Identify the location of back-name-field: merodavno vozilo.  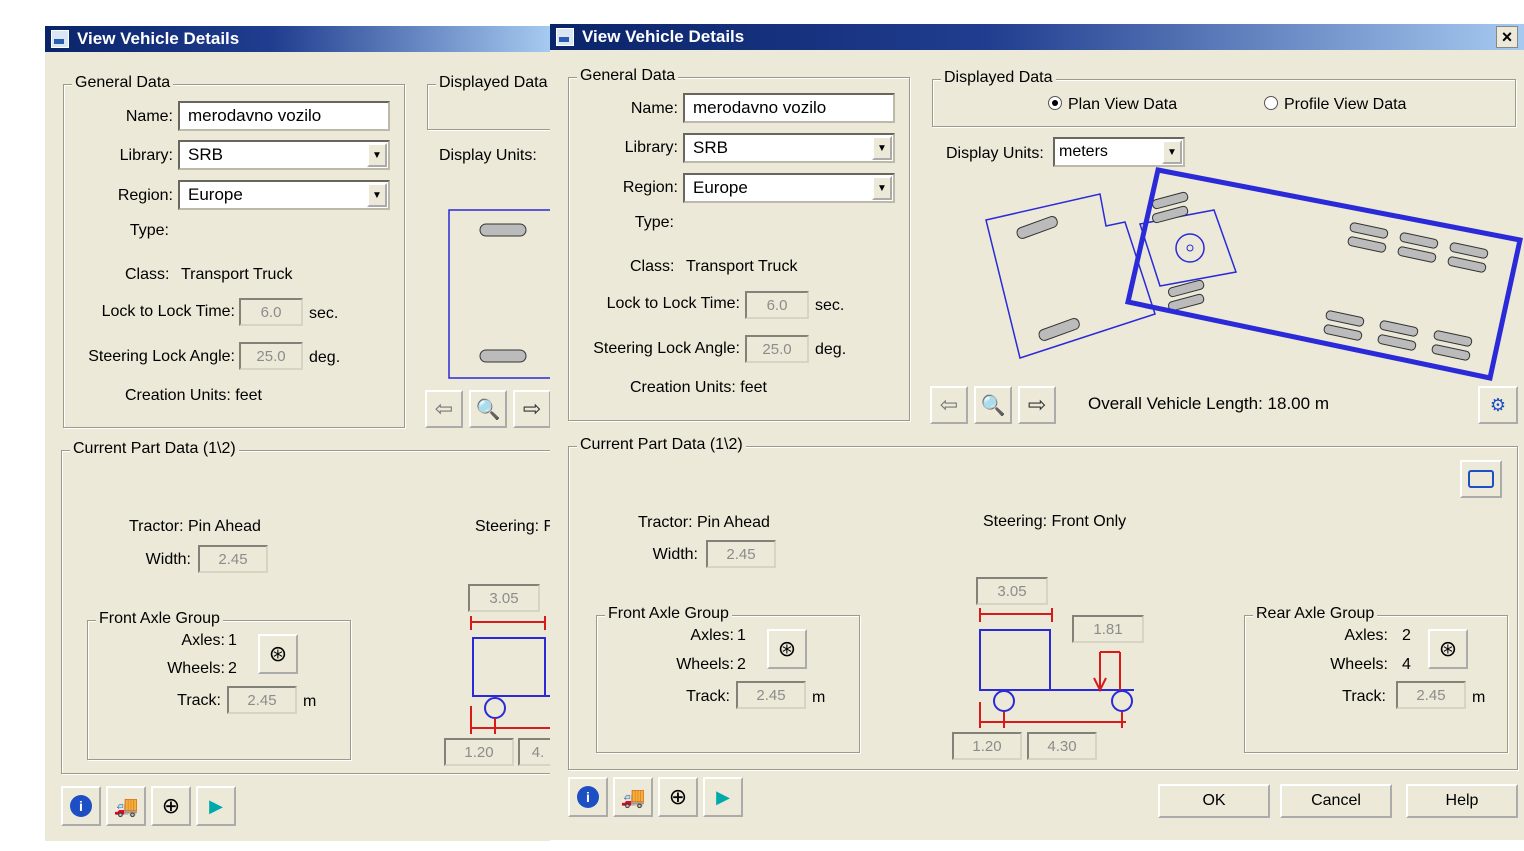
(284, 116).